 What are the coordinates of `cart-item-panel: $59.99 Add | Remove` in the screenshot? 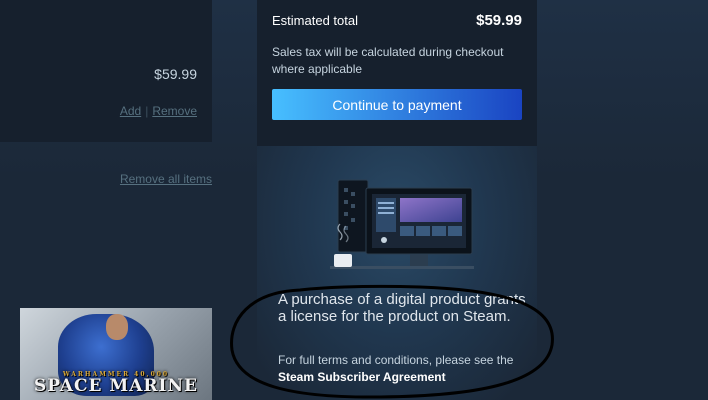 It's located at (106, 71).